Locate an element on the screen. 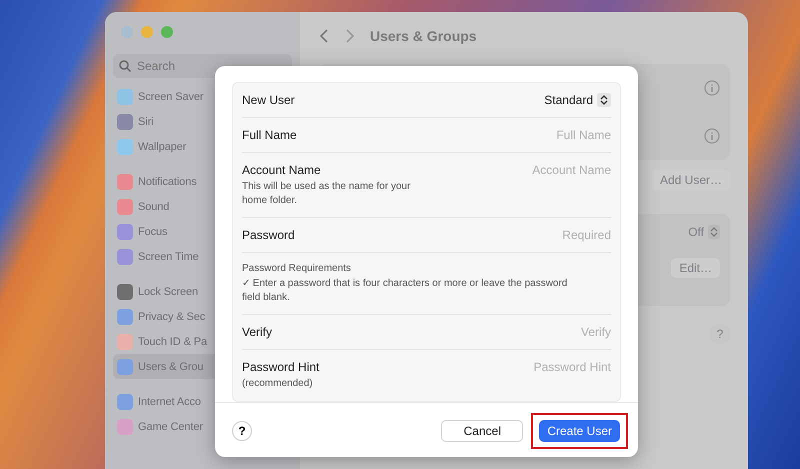  field-label: Account Name is located at coordinates (282, 170).